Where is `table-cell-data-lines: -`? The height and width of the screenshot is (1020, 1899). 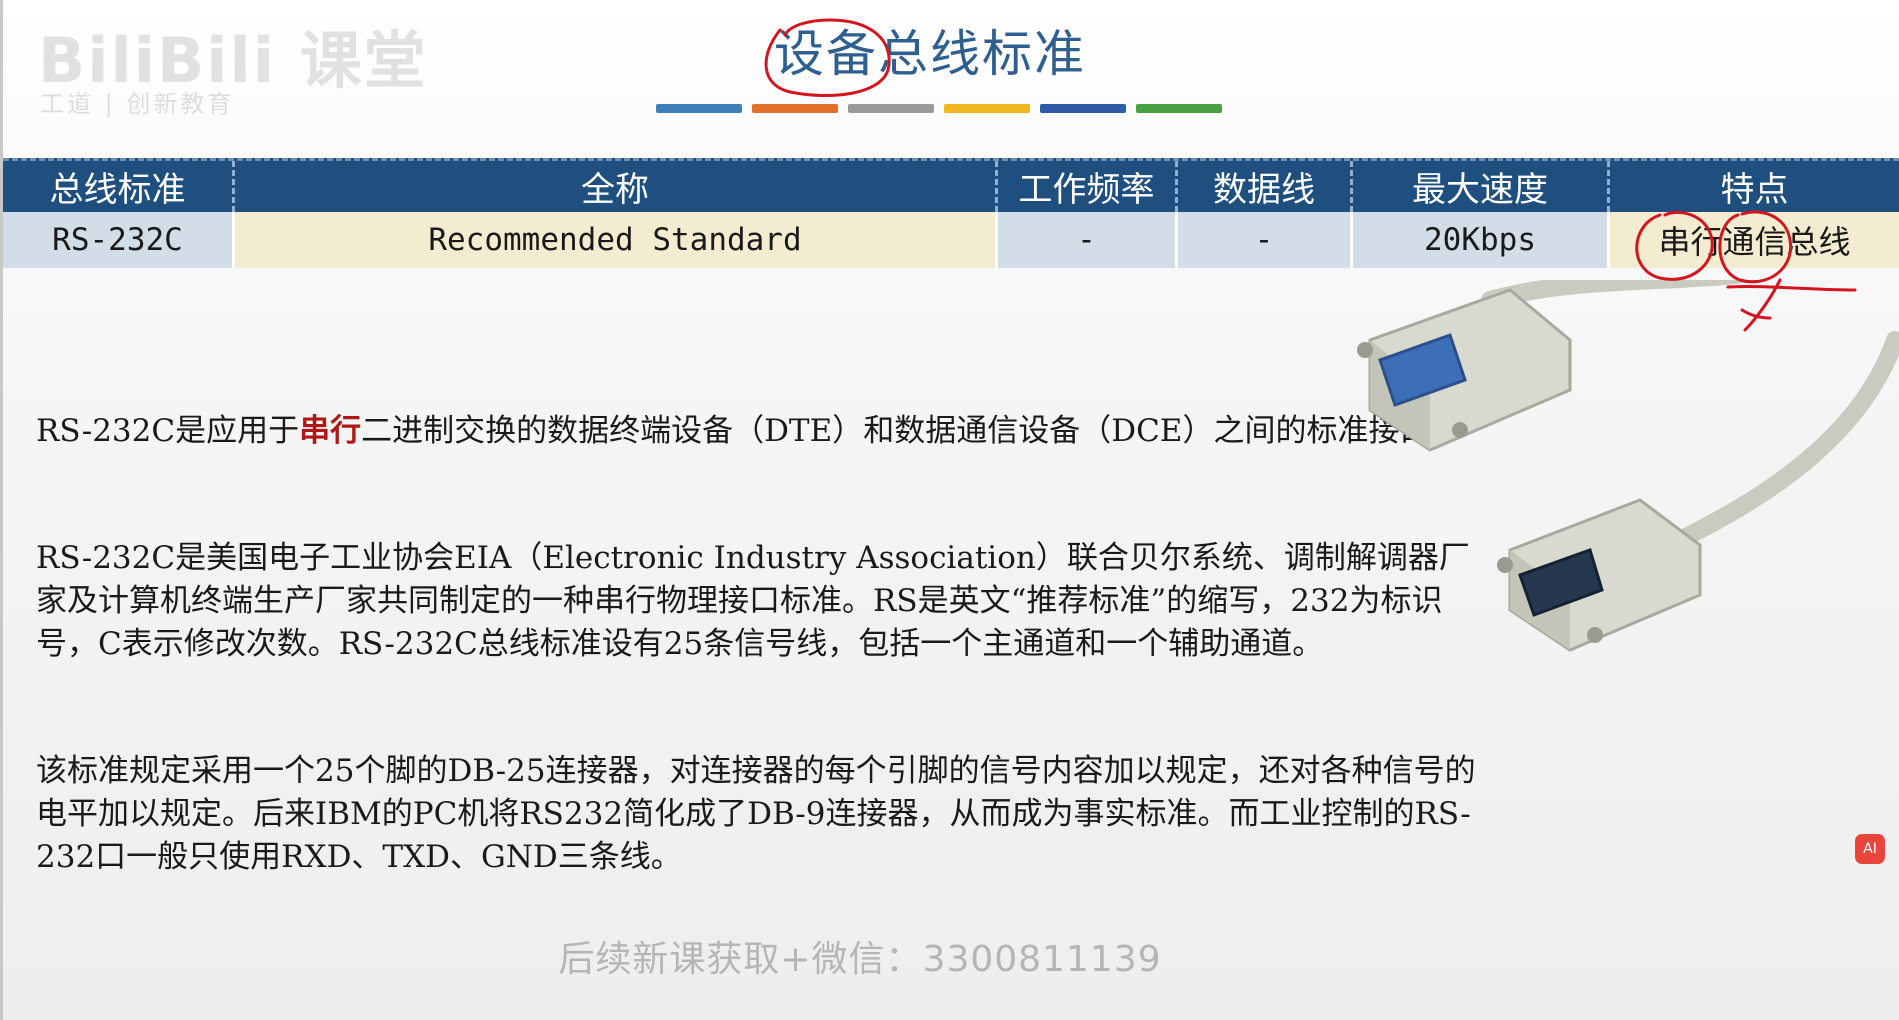
table-cell-data-lines: - is located at coordinates (1265, 240).